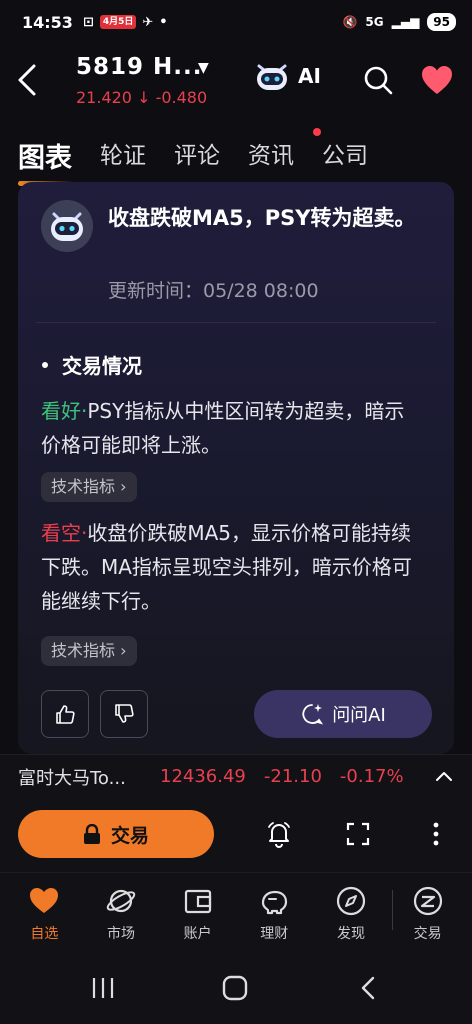 The image size is (472, 1024). Describe the element at coordinates (45, 364) in the screenshot. I see `bullet-dot` at that location.